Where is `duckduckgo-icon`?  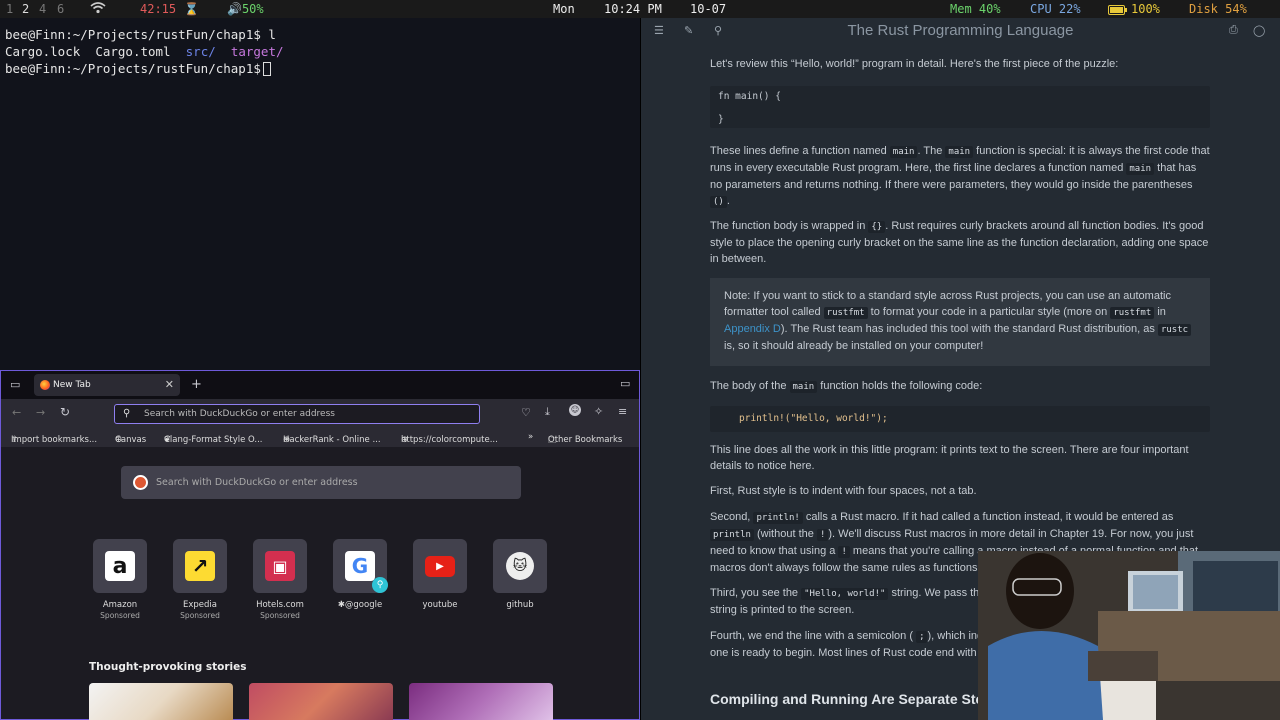 duckduckgo-icon is located at coordinates (140, 482).